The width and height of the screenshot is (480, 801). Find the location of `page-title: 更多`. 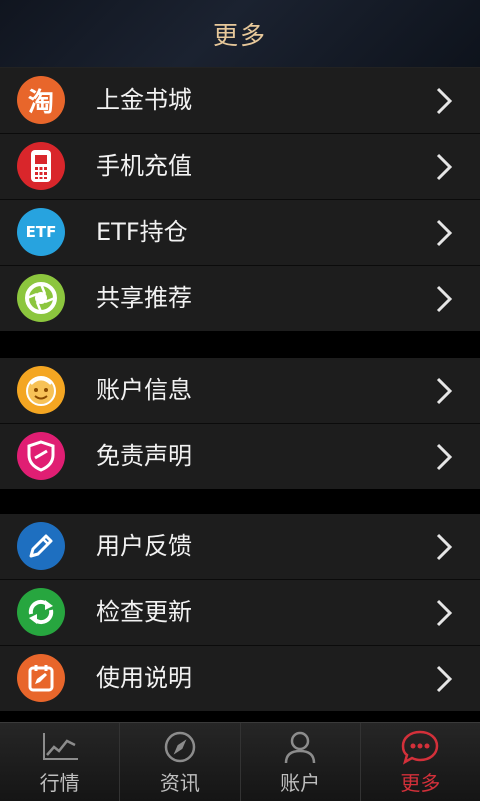

page-title: 更多 is located at coordinates (239, 35).